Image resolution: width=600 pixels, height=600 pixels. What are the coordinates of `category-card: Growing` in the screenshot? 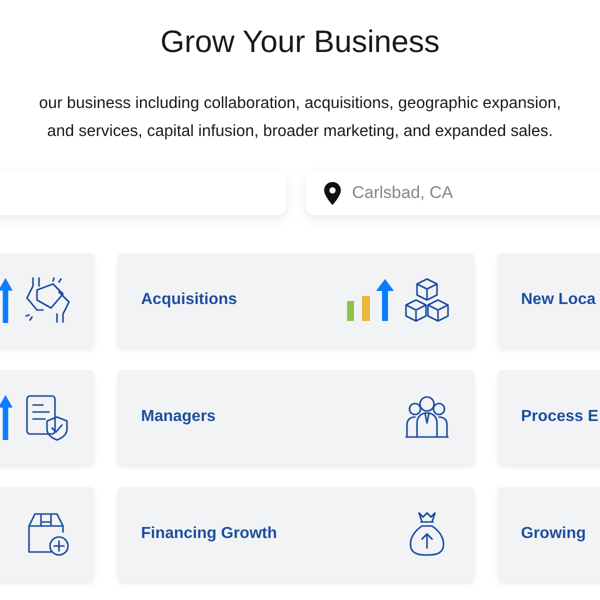 It's located at (549, 534).